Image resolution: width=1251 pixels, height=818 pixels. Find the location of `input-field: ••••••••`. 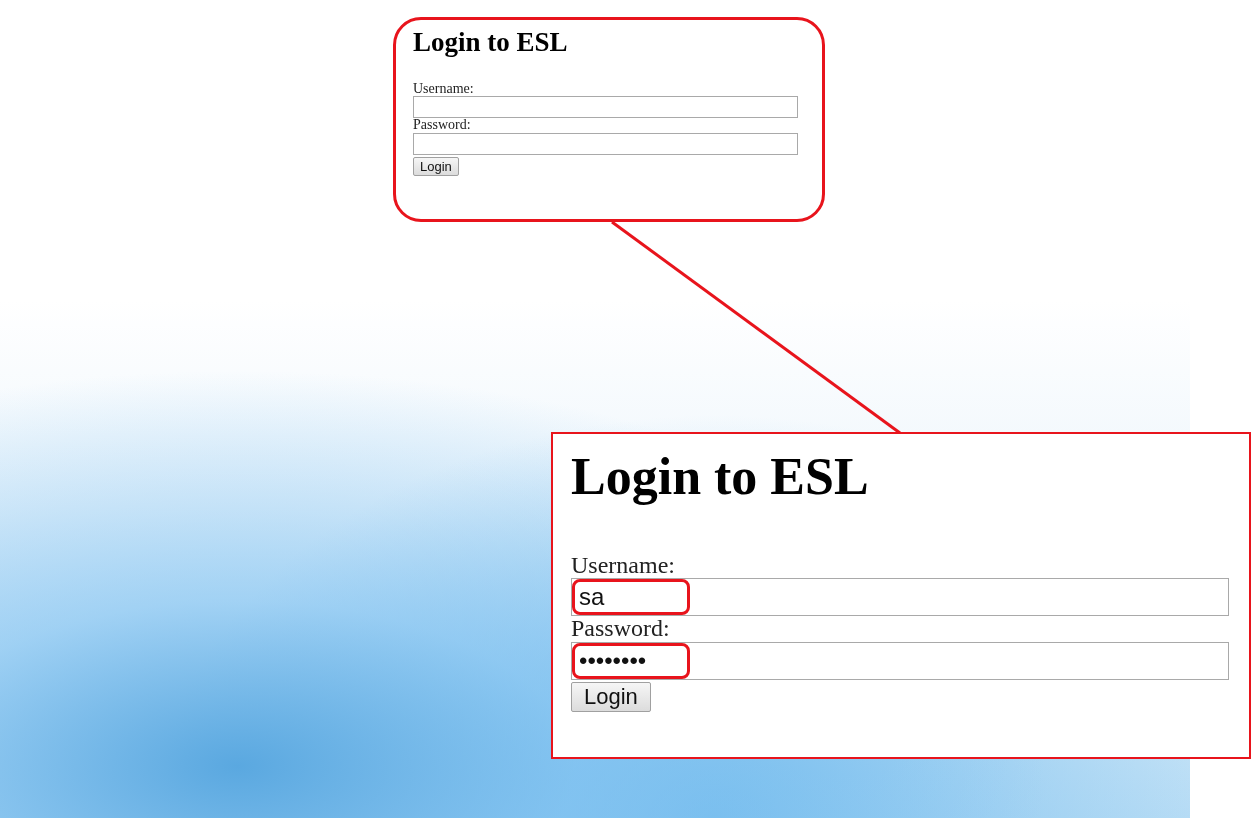

input-field: •••••••• is located at coordinates (900, 660).